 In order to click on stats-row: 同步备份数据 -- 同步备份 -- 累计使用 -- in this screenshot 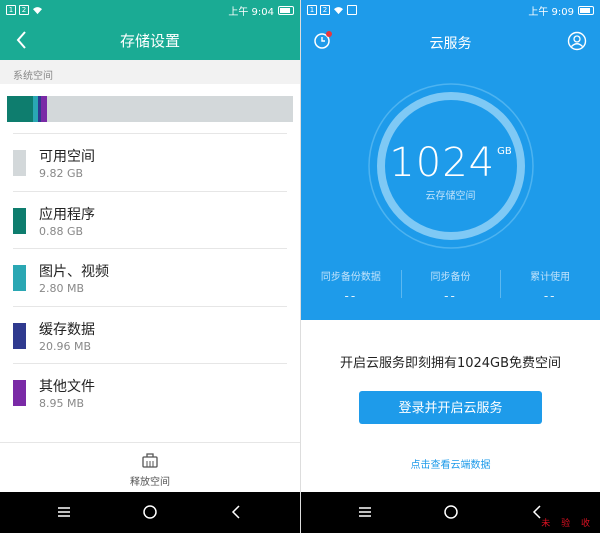, I will do `click(450, 285)`.